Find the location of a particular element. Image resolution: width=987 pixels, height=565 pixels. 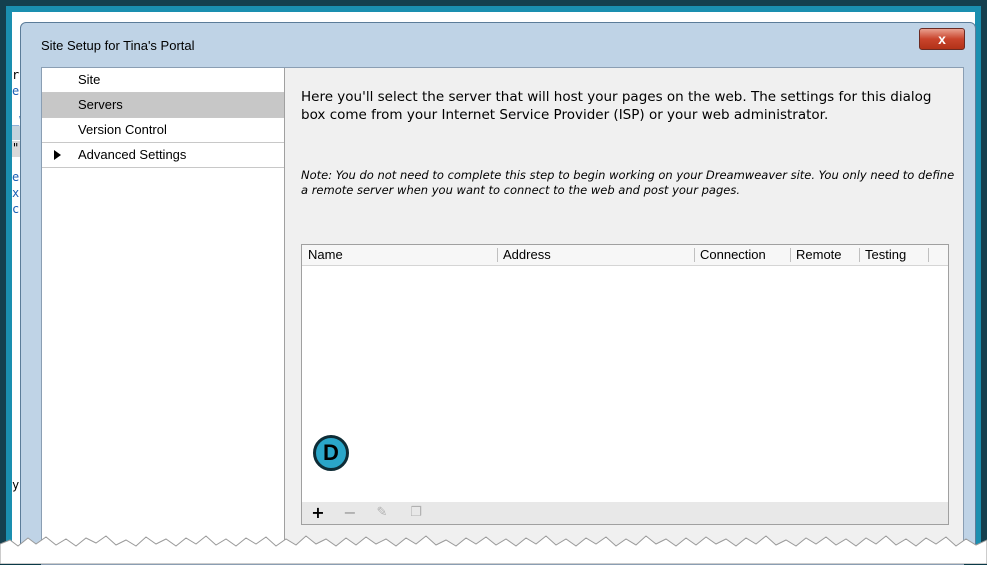

sidebar-item-label: Site is located at coordinates (89, 79).